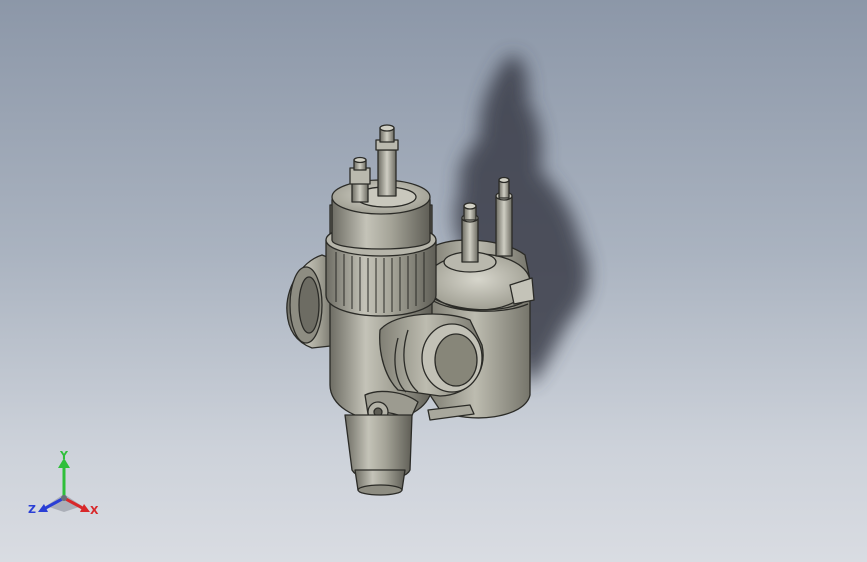  Describe the element at coordinates (66, 486) in the screenshot. I see `axis-triad: Y Z X` at that location.